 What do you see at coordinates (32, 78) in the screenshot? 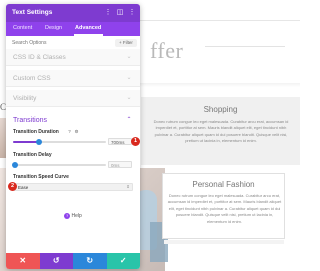
I see `section-label: Custom CSS` at bounding box center [32, 78].